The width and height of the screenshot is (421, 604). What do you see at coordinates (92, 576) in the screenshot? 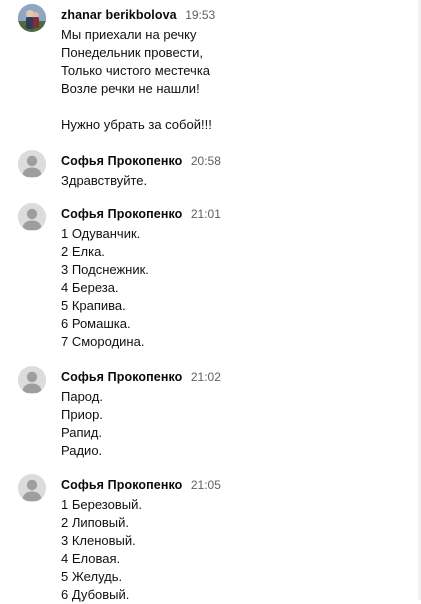
I see `comment-line: 5 Желудь.` at bounding box center [92, 576].